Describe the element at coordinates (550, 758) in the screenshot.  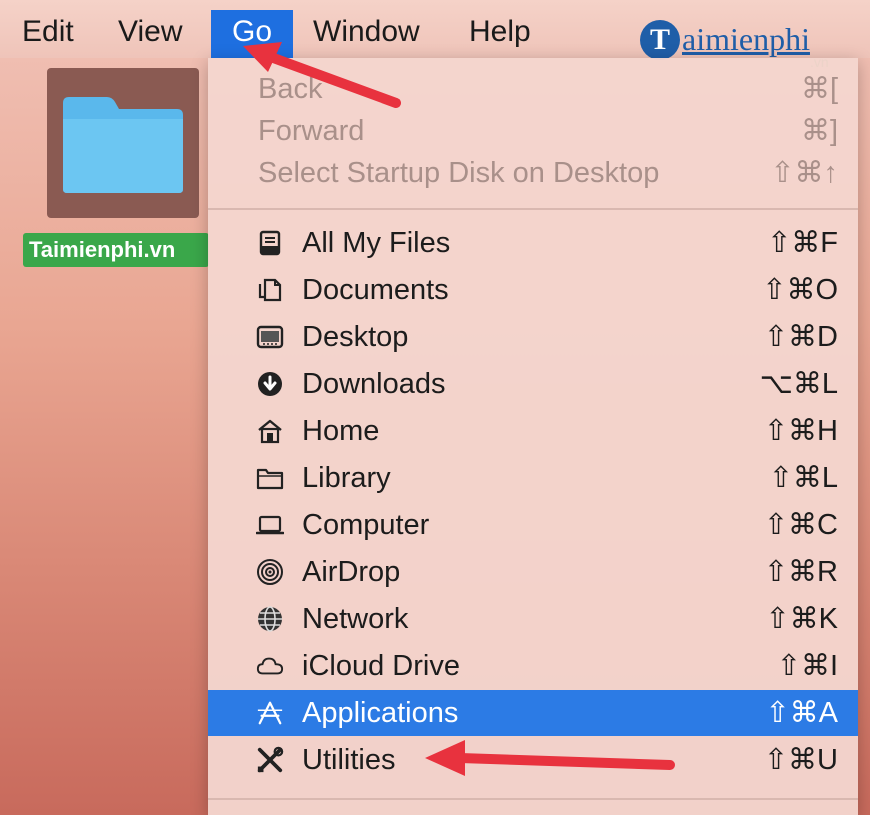
I see `annotation-arrow-utilities` at that location.